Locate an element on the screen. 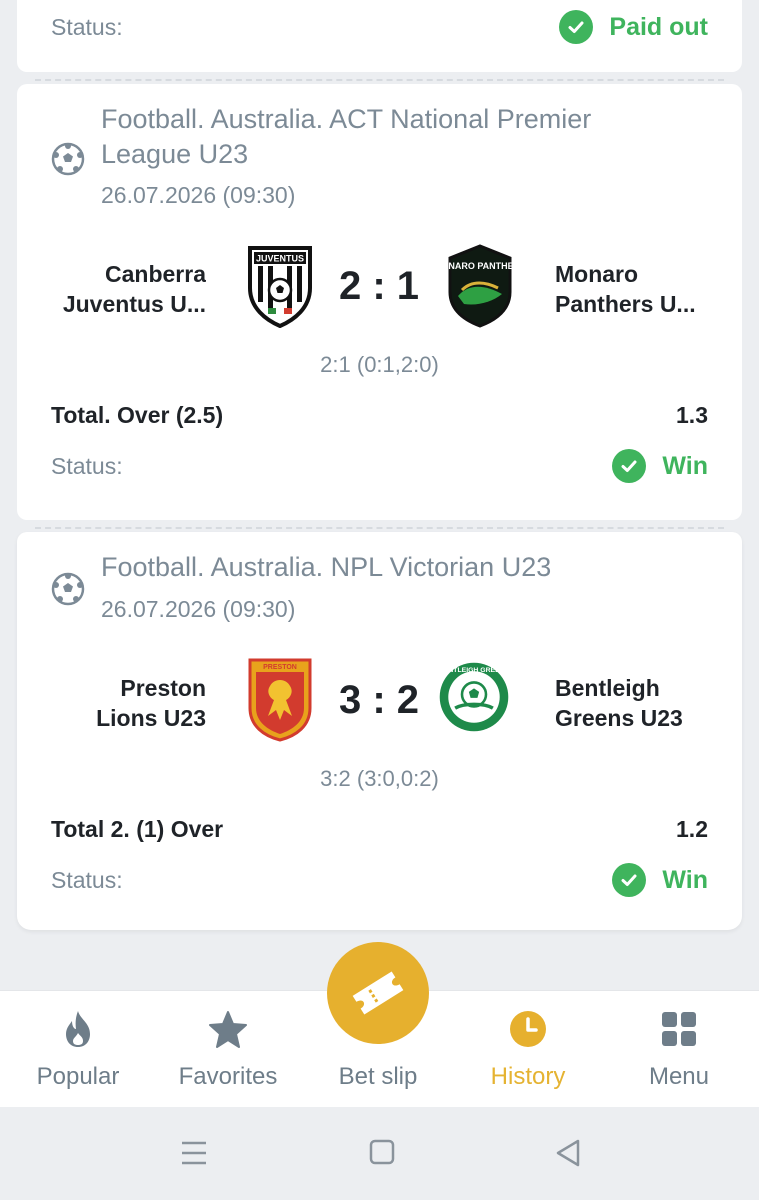 The height and width of the screenshot is (1200, 759). ticket-icon is located at coordinates (378, 993).